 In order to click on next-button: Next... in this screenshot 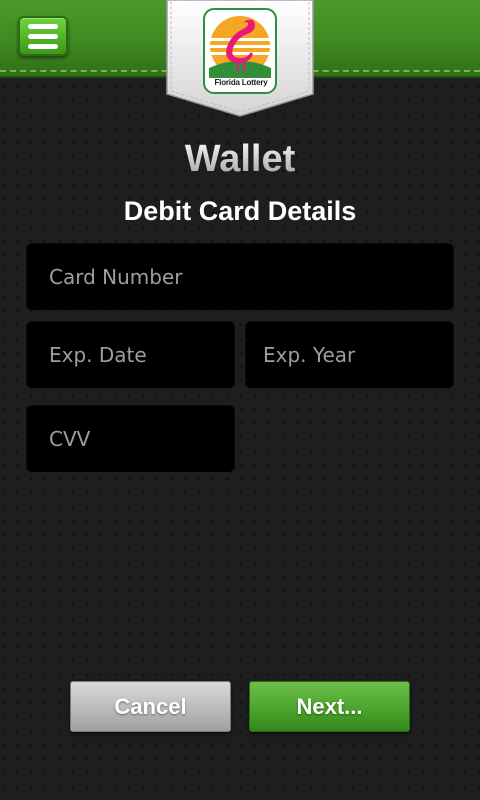, I will do `click(329, 706)`.